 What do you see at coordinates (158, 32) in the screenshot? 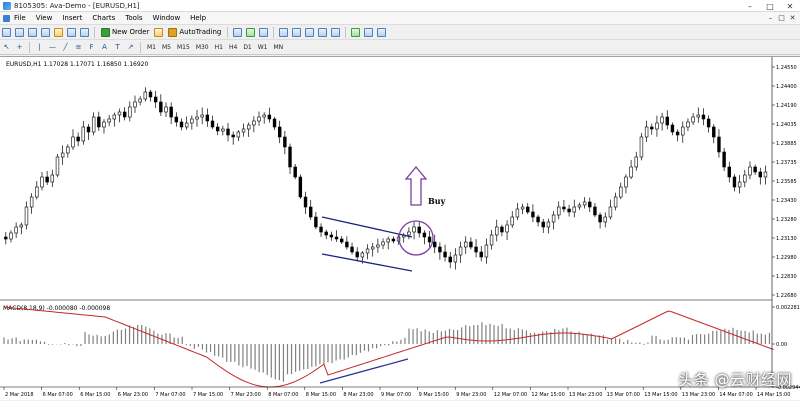
I see `metaeditor-icon` at bounding box center [158, 32].